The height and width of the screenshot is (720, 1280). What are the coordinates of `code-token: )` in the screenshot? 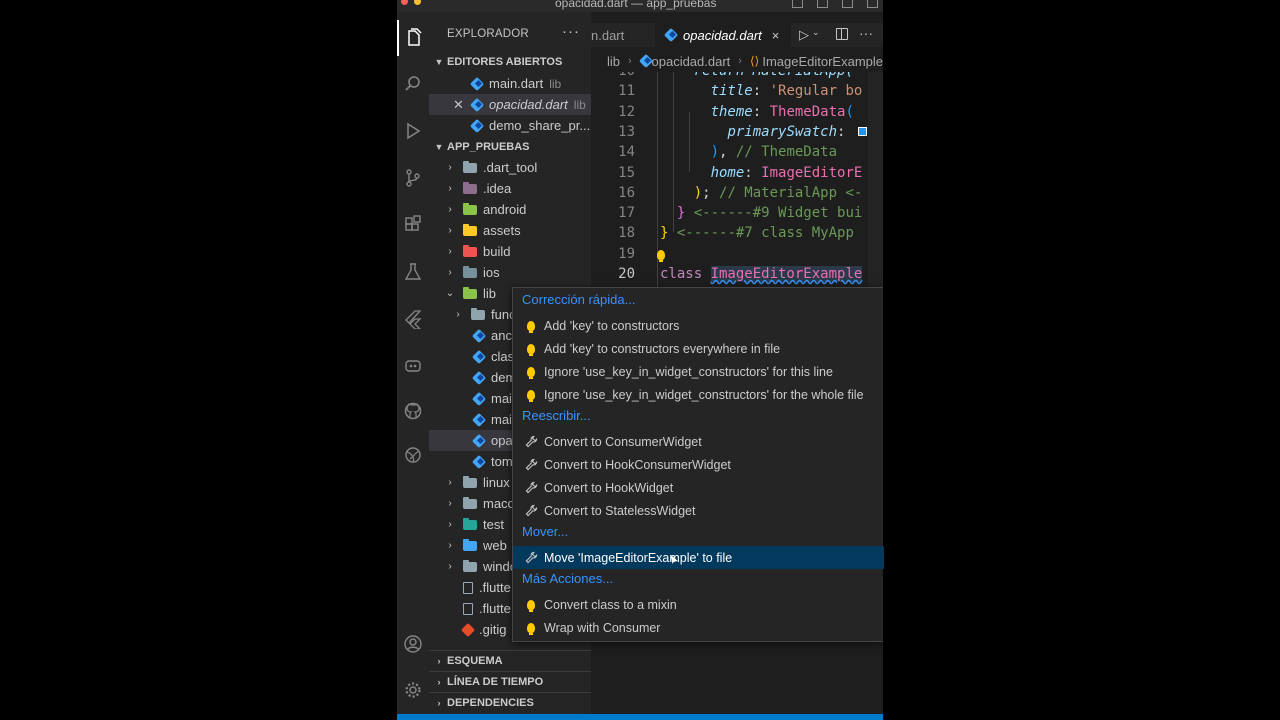 It's located at (715, 152).